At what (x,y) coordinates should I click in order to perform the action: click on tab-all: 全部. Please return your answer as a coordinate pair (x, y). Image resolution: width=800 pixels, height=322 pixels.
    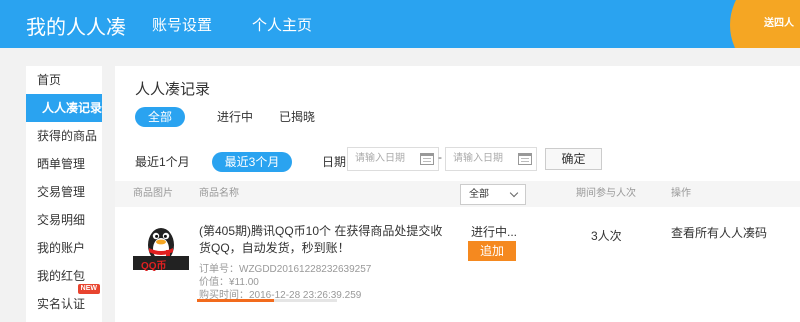
    Looking at the image, I should click on (160, 117).